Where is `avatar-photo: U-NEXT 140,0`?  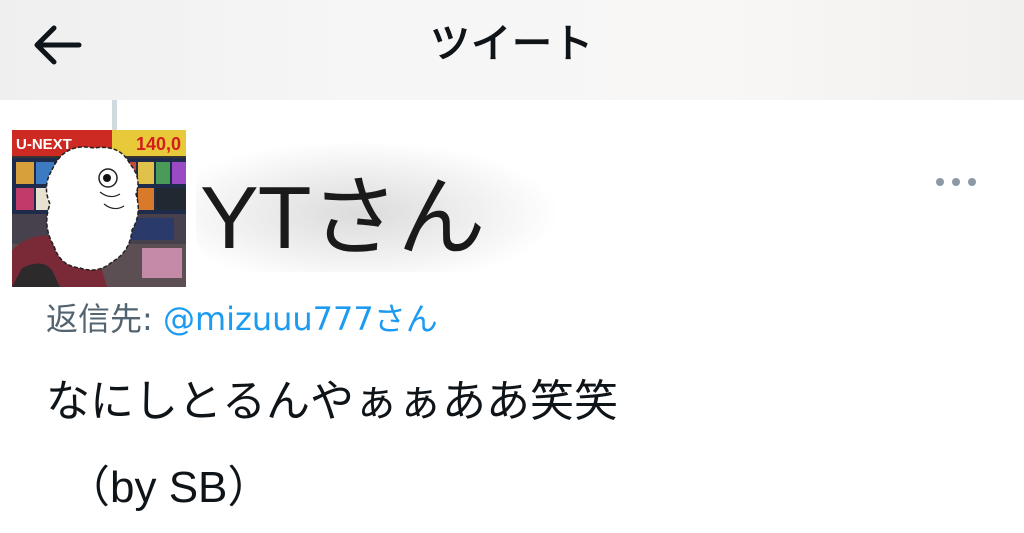 avatar-photo: U-NEXT 140,0 is located at coordinates (99, 208).